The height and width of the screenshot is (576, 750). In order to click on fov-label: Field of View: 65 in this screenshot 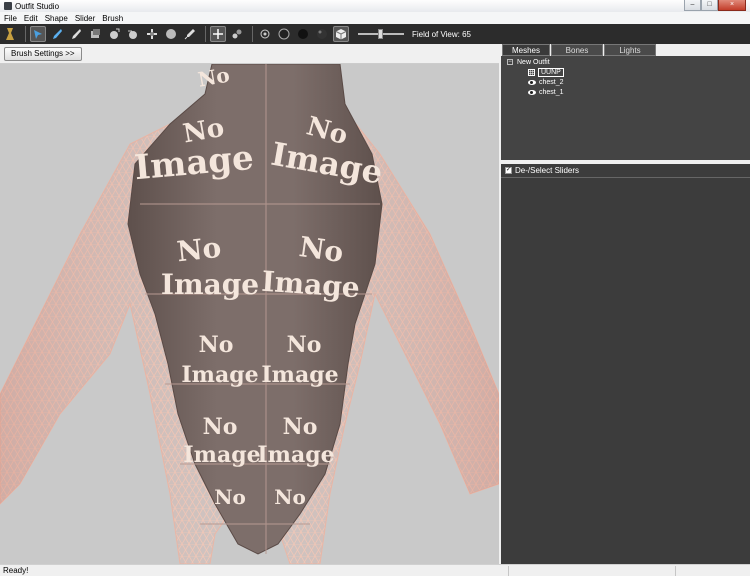, I will do `click(441, 34)`.